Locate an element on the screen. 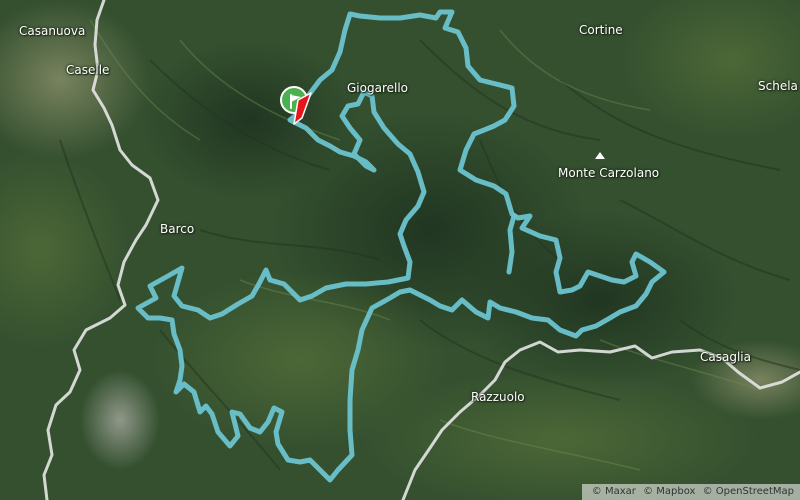 The height and width of the screenshot is (500, 800). place-label-monte-carzolano: Monte Carzolano is located at coordinates (609, 173).